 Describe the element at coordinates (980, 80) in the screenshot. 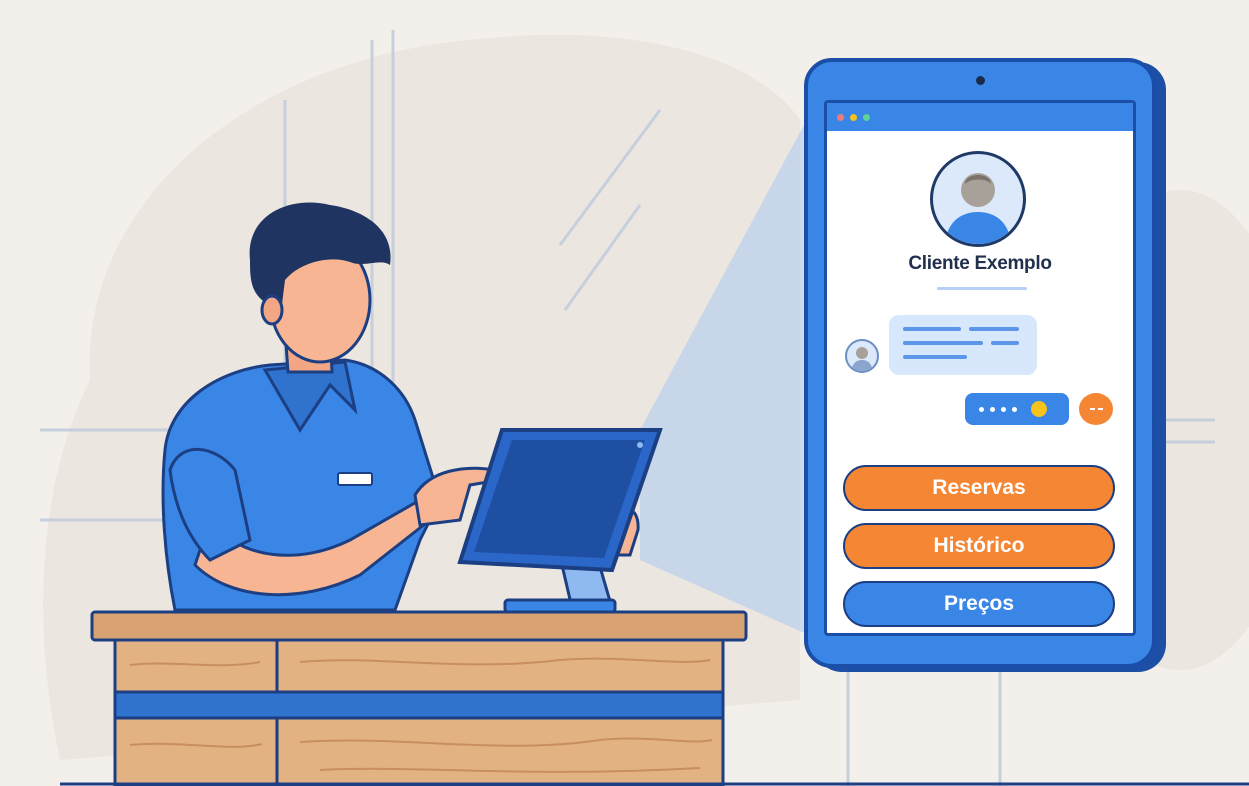

I see `camera-dot-icon` at that location.